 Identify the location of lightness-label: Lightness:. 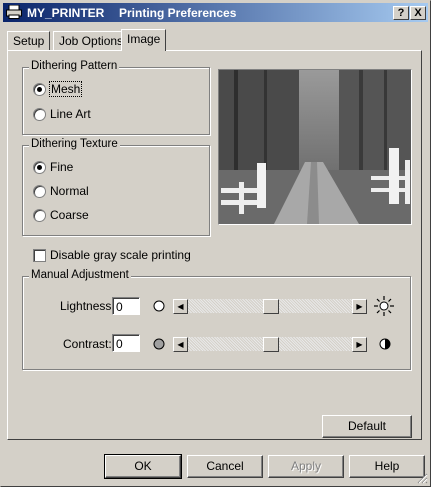
(87, 306).